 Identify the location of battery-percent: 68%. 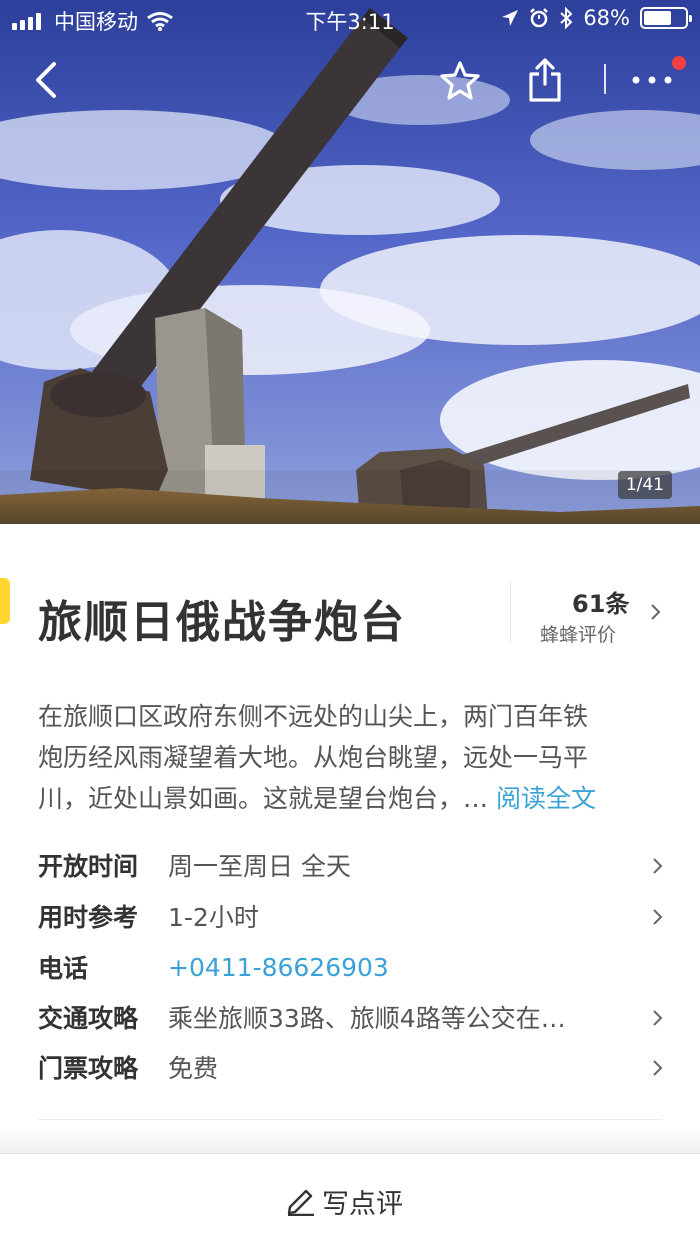
(606, 18).